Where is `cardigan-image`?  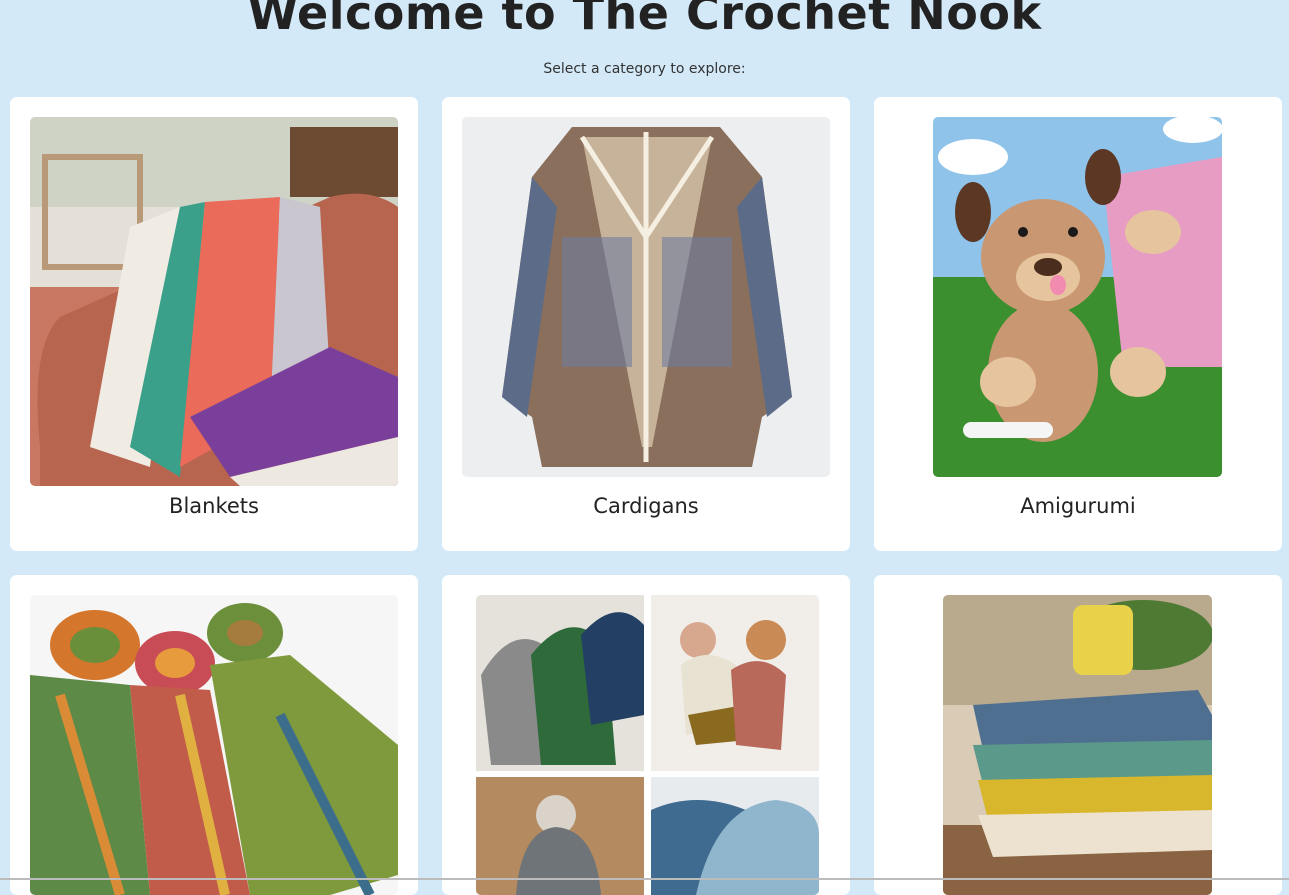 cardigan-image is located at coordinates (646, 297).